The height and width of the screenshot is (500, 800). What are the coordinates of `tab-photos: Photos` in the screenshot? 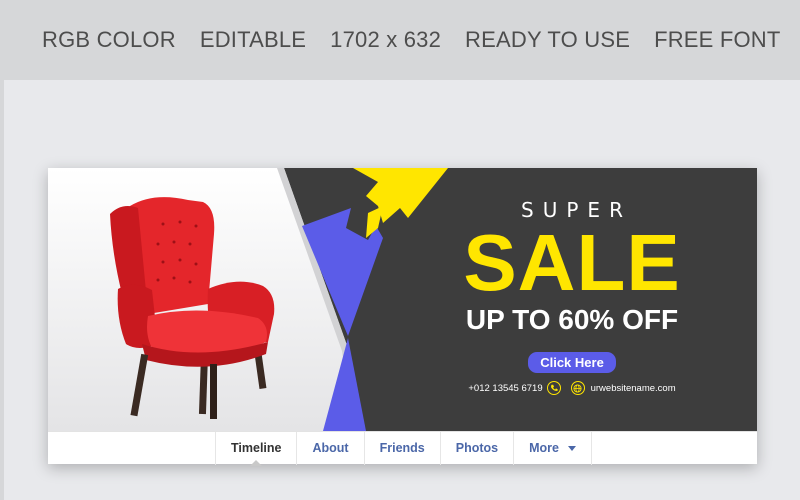 It's located at (476, 448).